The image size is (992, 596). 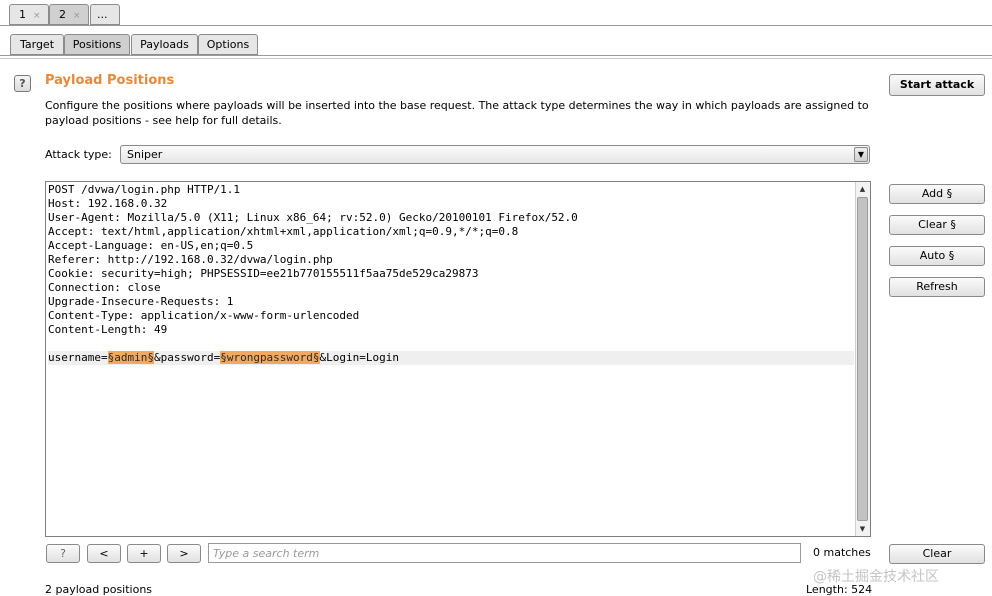 What do you see at coordinates (141, 301) in the screenshot?
I see `request-line: Upgrade-Insecure-Requests: 1` at bounding box center [141, 301].